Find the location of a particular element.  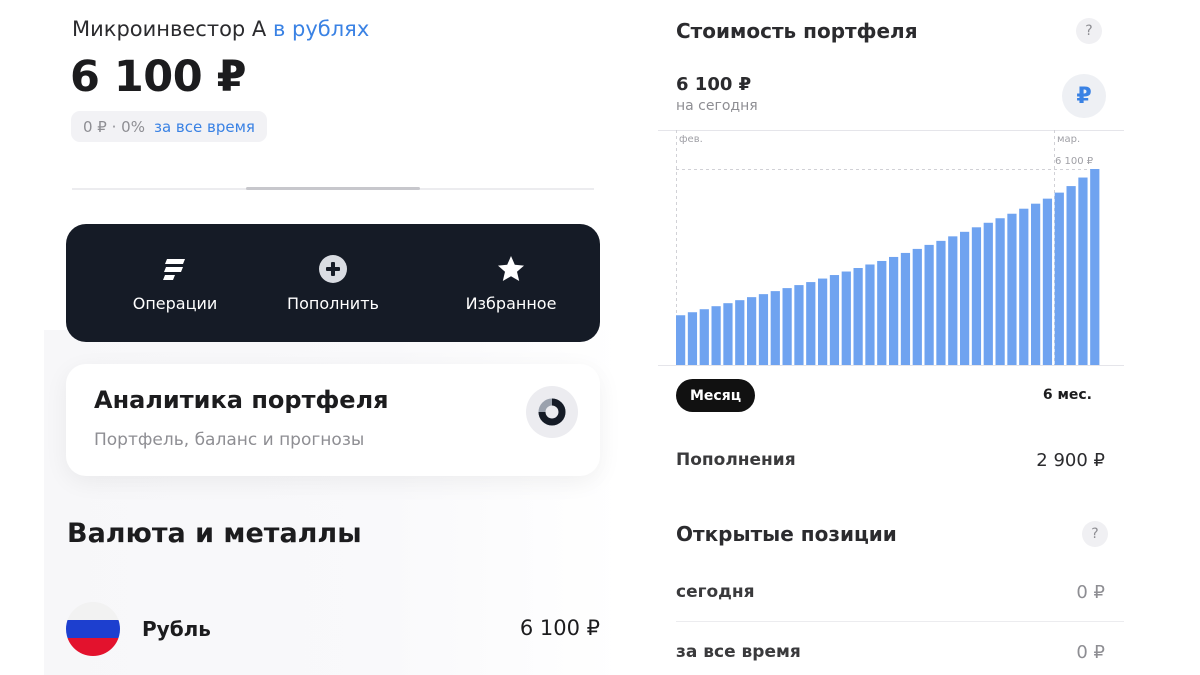

tab-indicator is located at coordinates (333, 188).